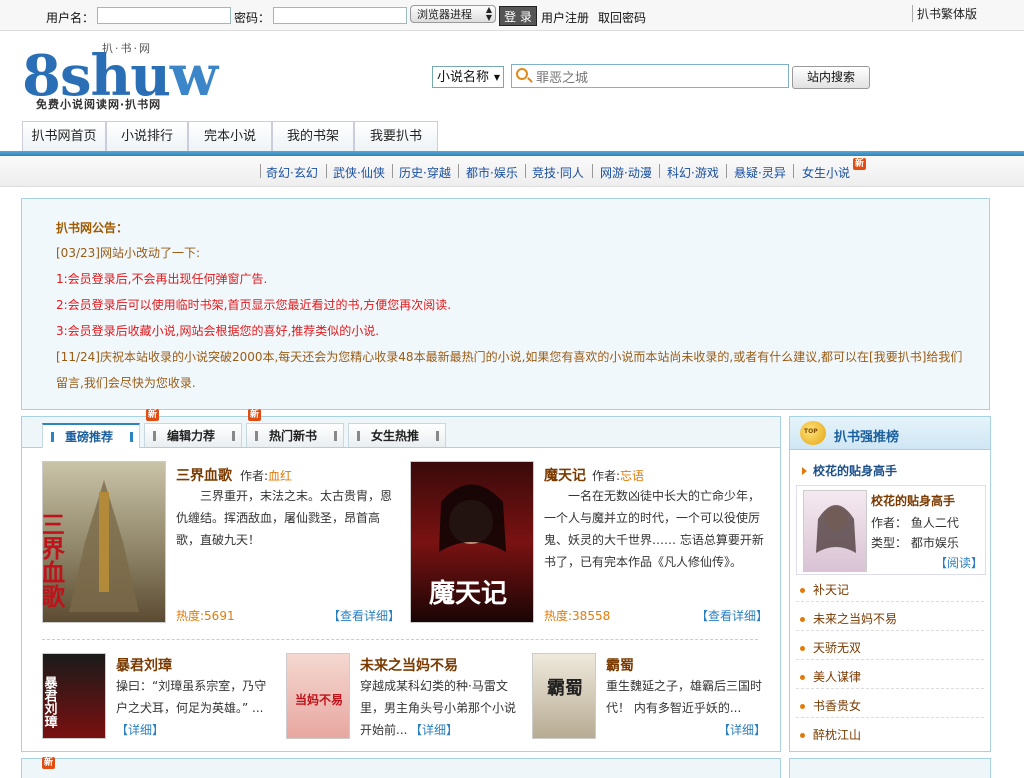 This screenshot has width=1024, height=778. What do you see at coordinates (518, 16) in the screenshot?
I see `login-button: 登 录` at bounding box center [518, 16].